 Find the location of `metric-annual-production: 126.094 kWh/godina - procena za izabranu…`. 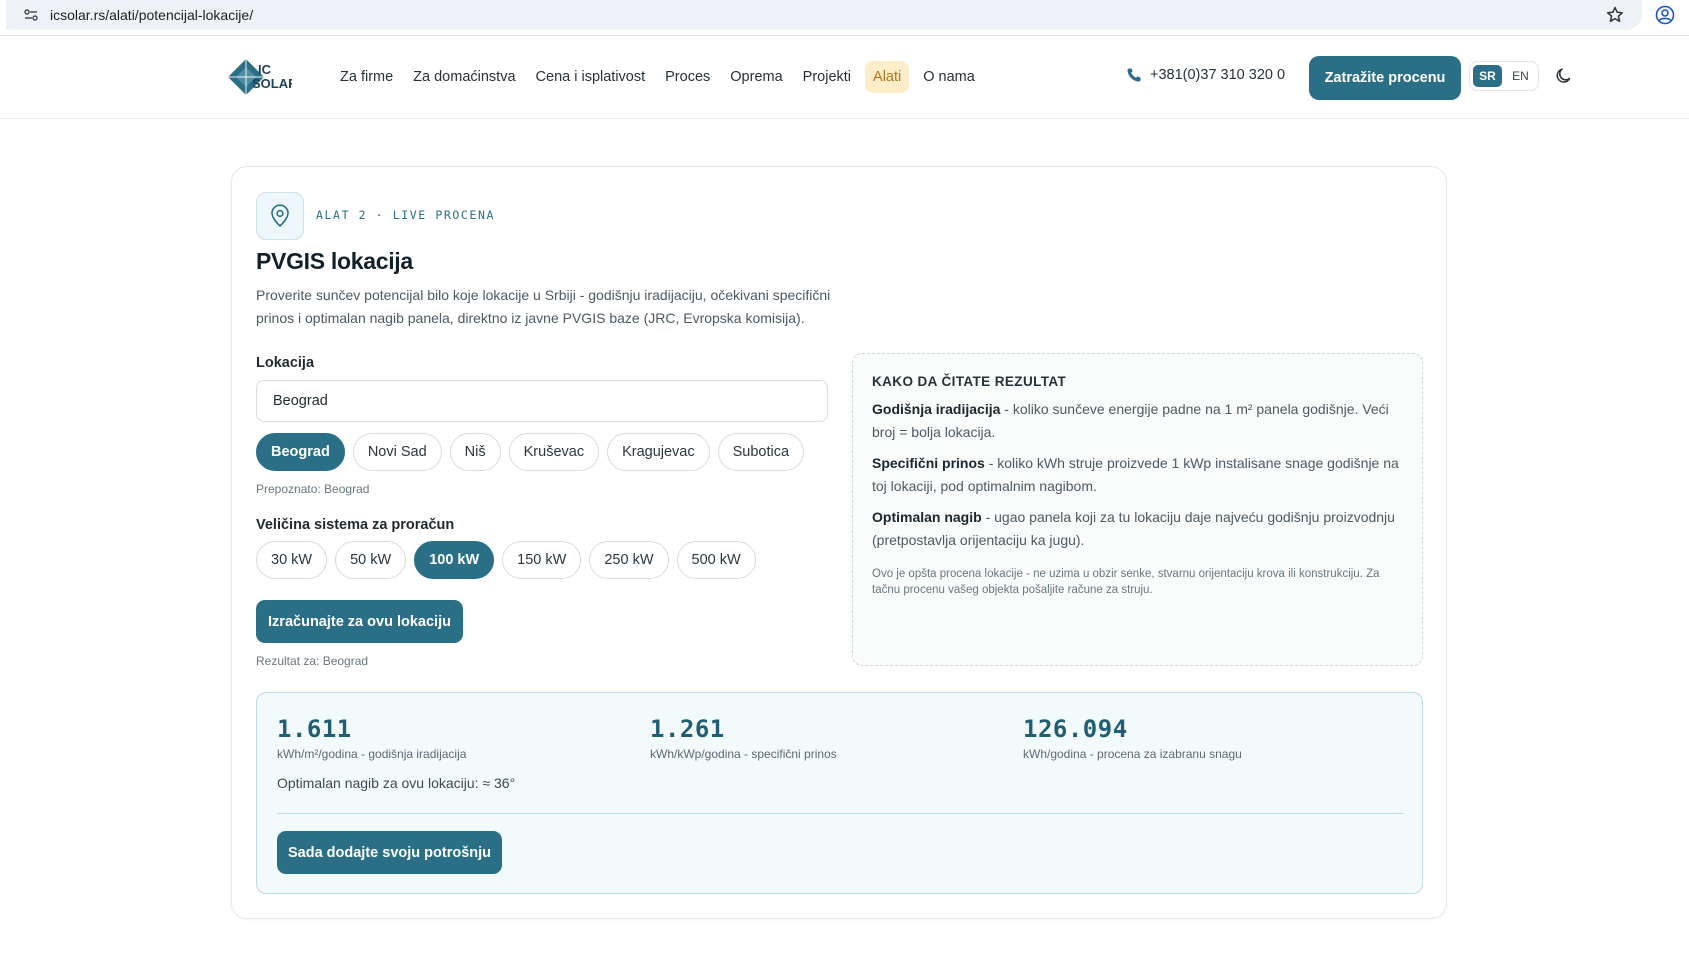

metric-annual-production: 126.094 kWh/godina - procena za izabranu… is located at coordinates (1132, 738).